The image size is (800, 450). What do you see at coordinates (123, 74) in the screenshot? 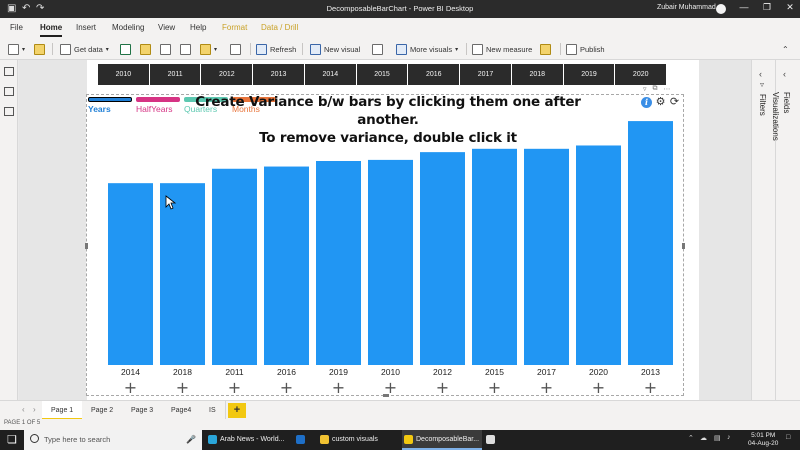
I see `slicer-year: 2010` at bounding box center [123, 74].